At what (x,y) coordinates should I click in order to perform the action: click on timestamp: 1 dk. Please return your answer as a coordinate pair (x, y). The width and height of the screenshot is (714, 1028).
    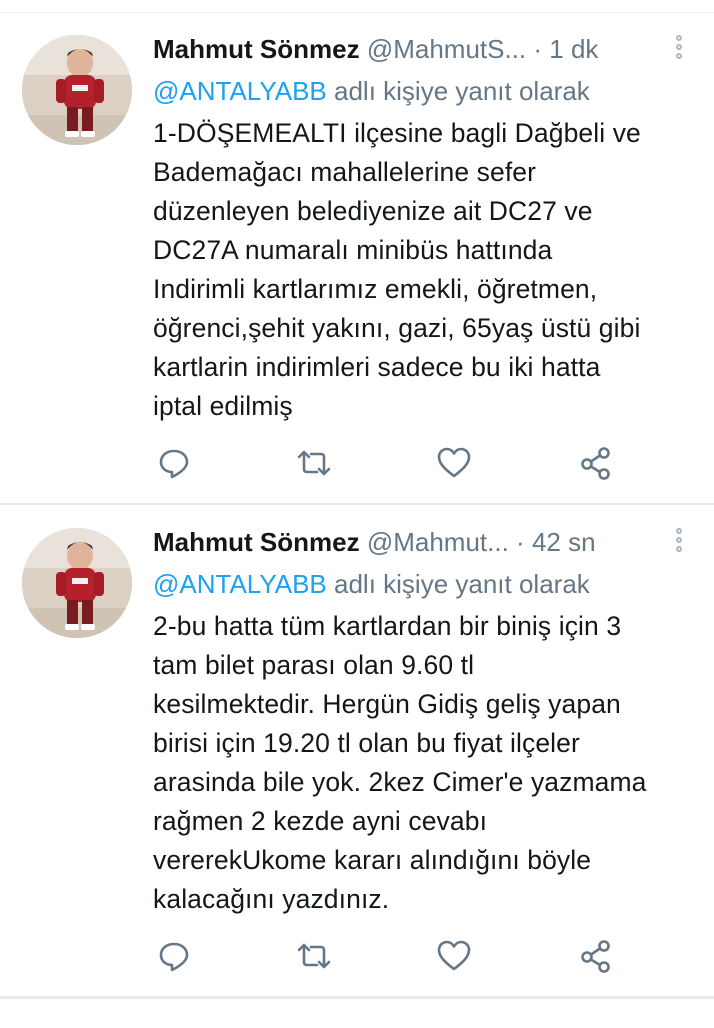
    Looking at the image, I should click on (573, 49).